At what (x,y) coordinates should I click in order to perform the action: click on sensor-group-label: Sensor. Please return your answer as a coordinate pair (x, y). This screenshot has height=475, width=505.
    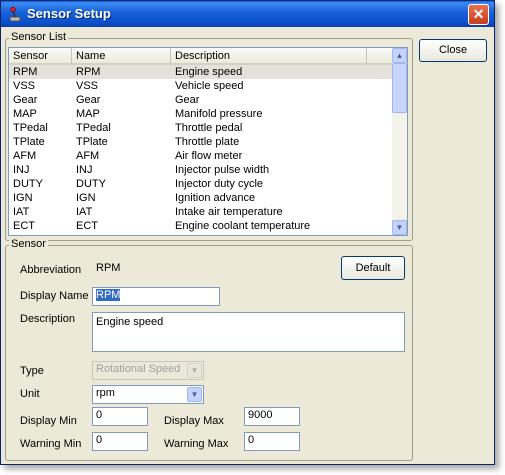
    Looking at the image, I should click on (28, 244).